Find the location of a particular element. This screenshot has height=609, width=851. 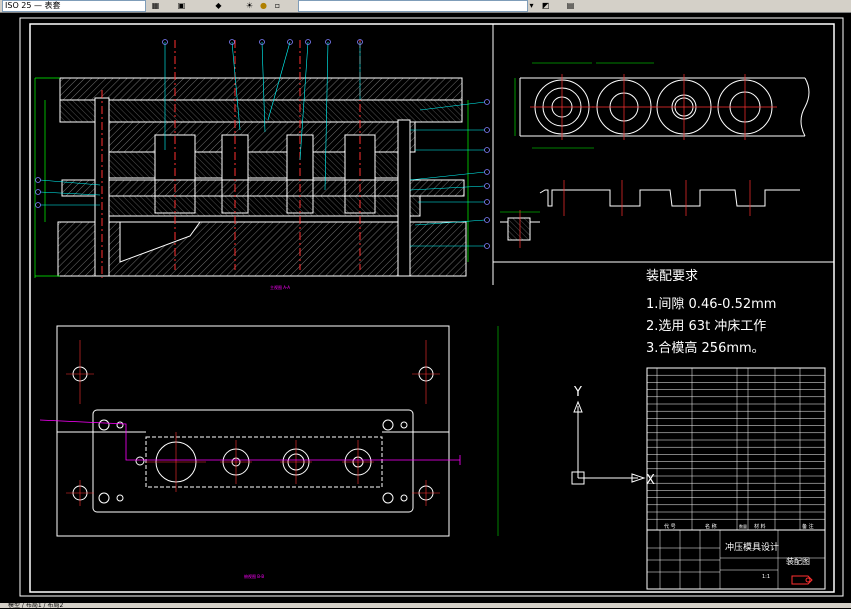

parts-header-material: 材 料 is located at coordinates (760, 526).